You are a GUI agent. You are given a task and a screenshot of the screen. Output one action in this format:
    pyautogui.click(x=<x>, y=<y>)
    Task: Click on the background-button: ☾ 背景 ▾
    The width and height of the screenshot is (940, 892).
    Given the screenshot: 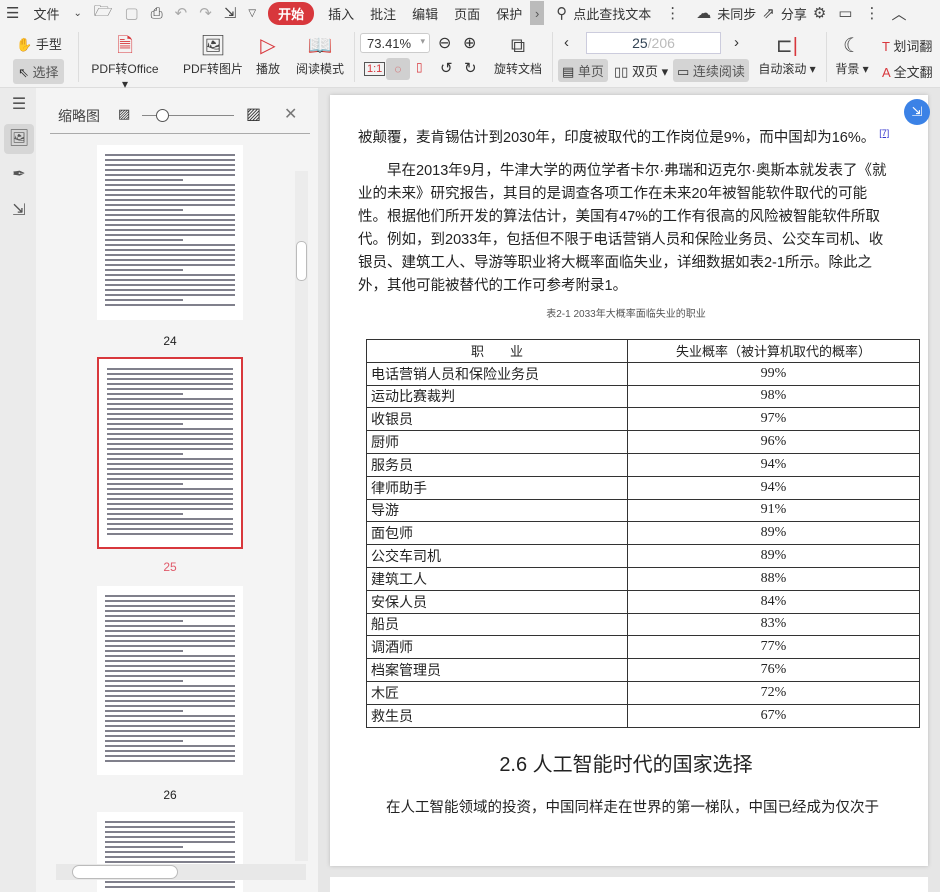 What is the action you would take?
    pyautogui.click(x=852, y=54)
    